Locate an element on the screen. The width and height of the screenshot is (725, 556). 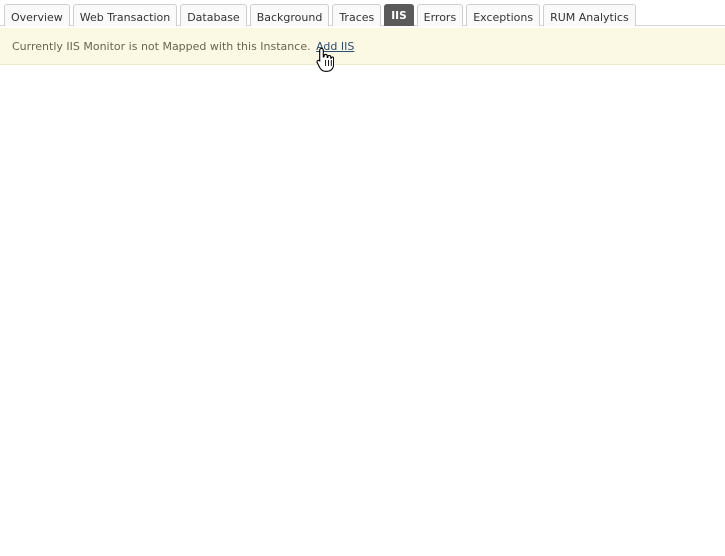
tab-web-transaction: Web Transaction is located at coordinates (125, 15).